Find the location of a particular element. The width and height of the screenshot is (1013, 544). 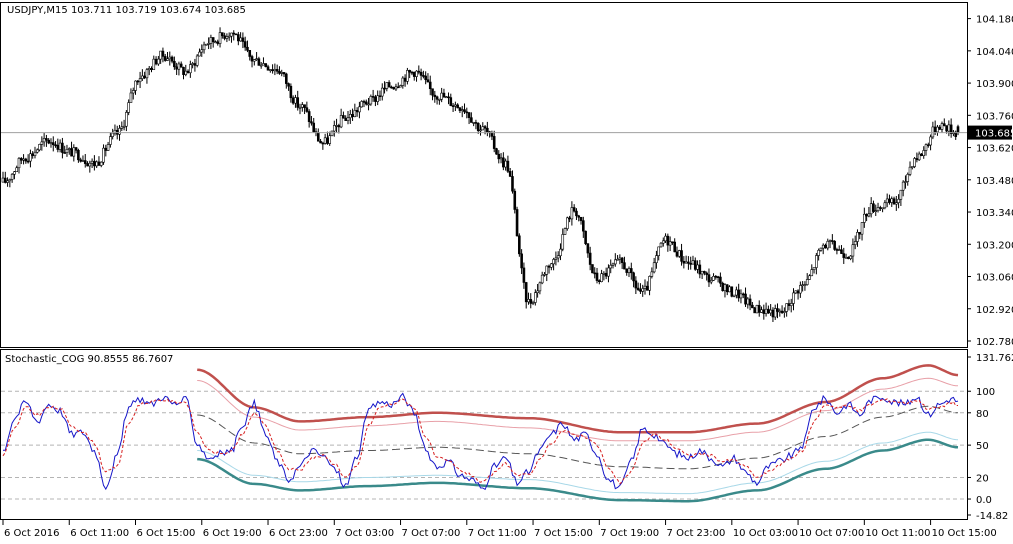

time-axis-label: 7 Oct 15:00 is located at coordinates (563, 533).